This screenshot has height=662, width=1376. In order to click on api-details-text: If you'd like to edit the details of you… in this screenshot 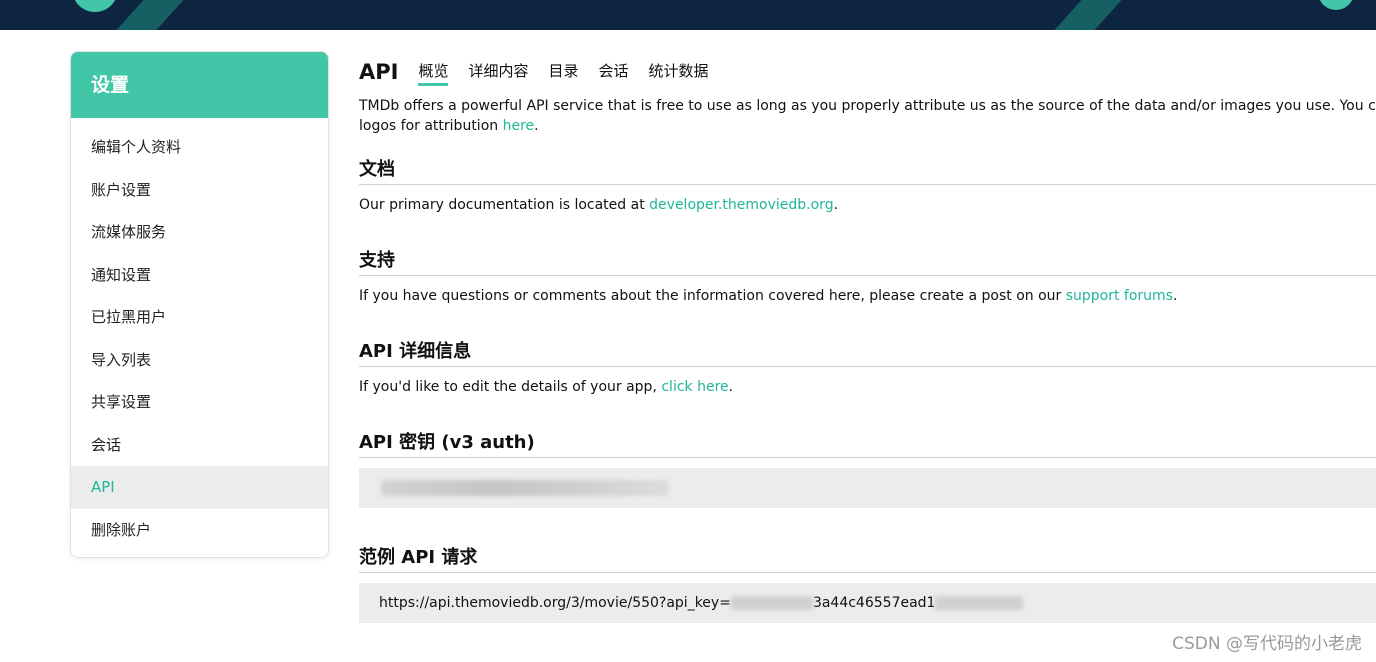, I will do `click(867, 387)`.